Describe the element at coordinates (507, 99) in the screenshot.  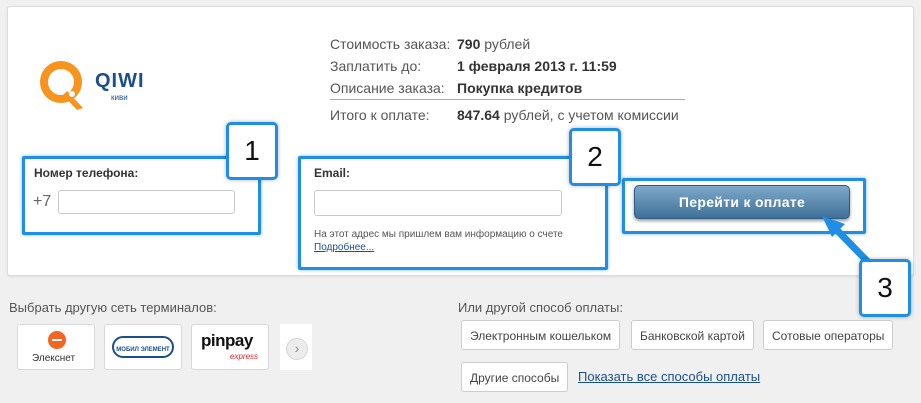
I see `order-divider` at that location.